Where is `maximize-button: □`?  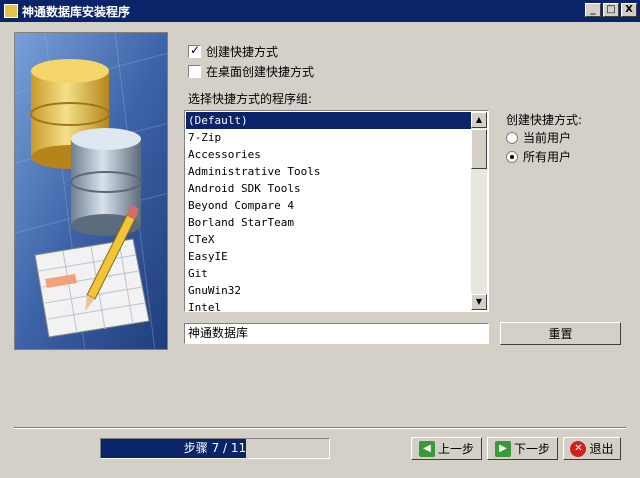
maximize-button: □ is located at coordinates (611, 10).